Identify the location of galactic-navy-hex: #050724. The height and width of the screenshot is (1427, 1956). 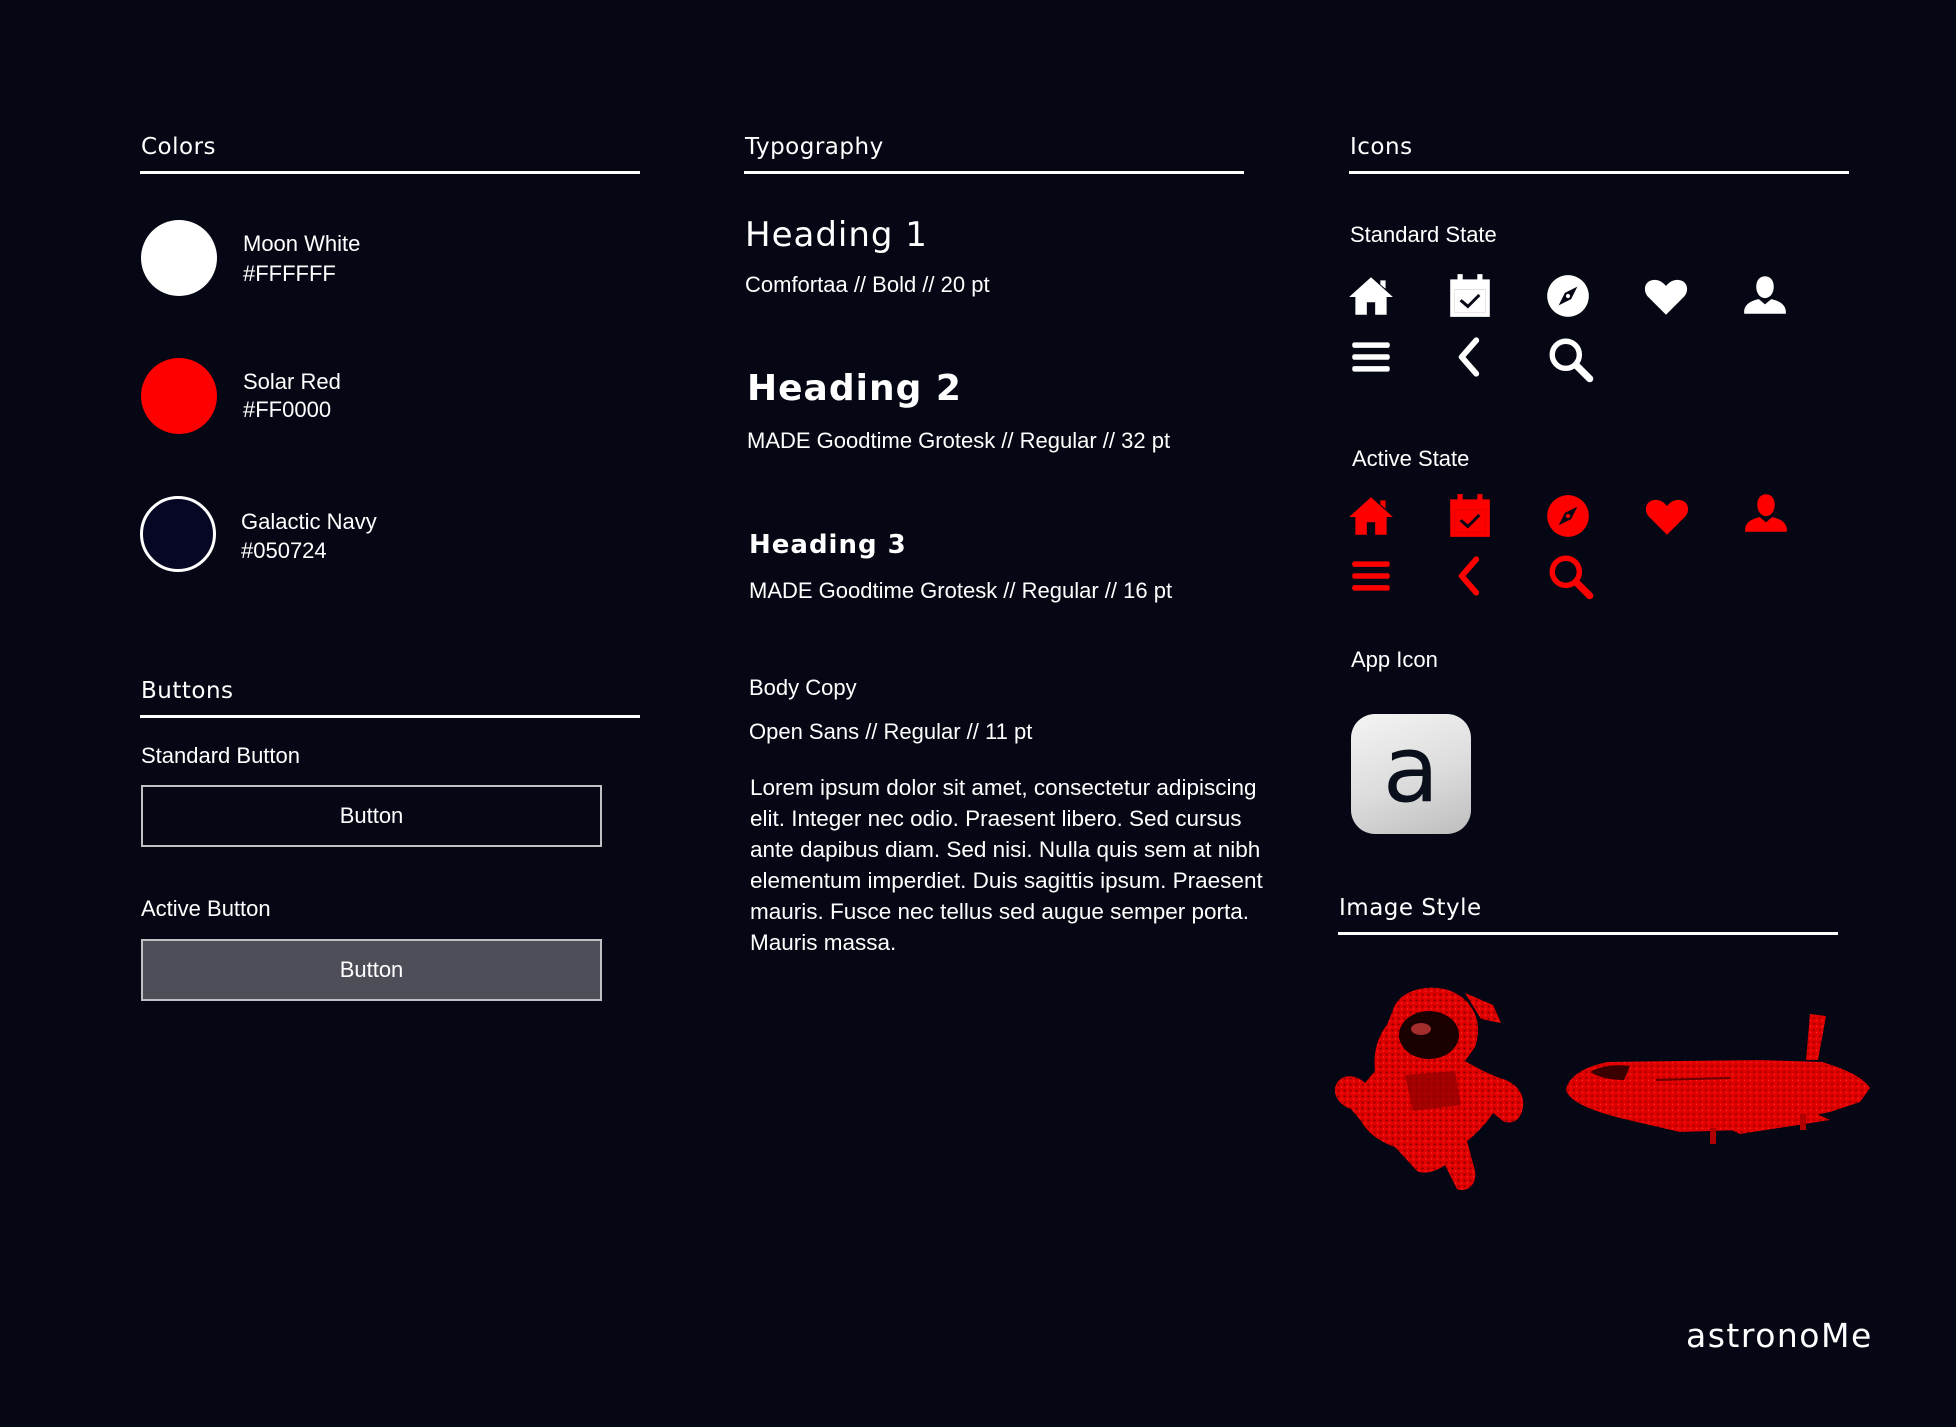
(284, 550).